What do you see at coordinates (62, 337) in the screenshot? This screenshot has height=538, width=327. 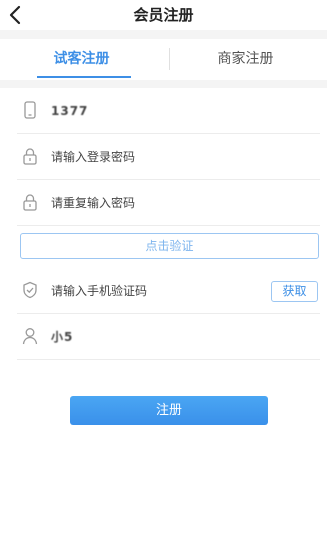 I see `username-value: 小5` at bounding box center [62, 337].